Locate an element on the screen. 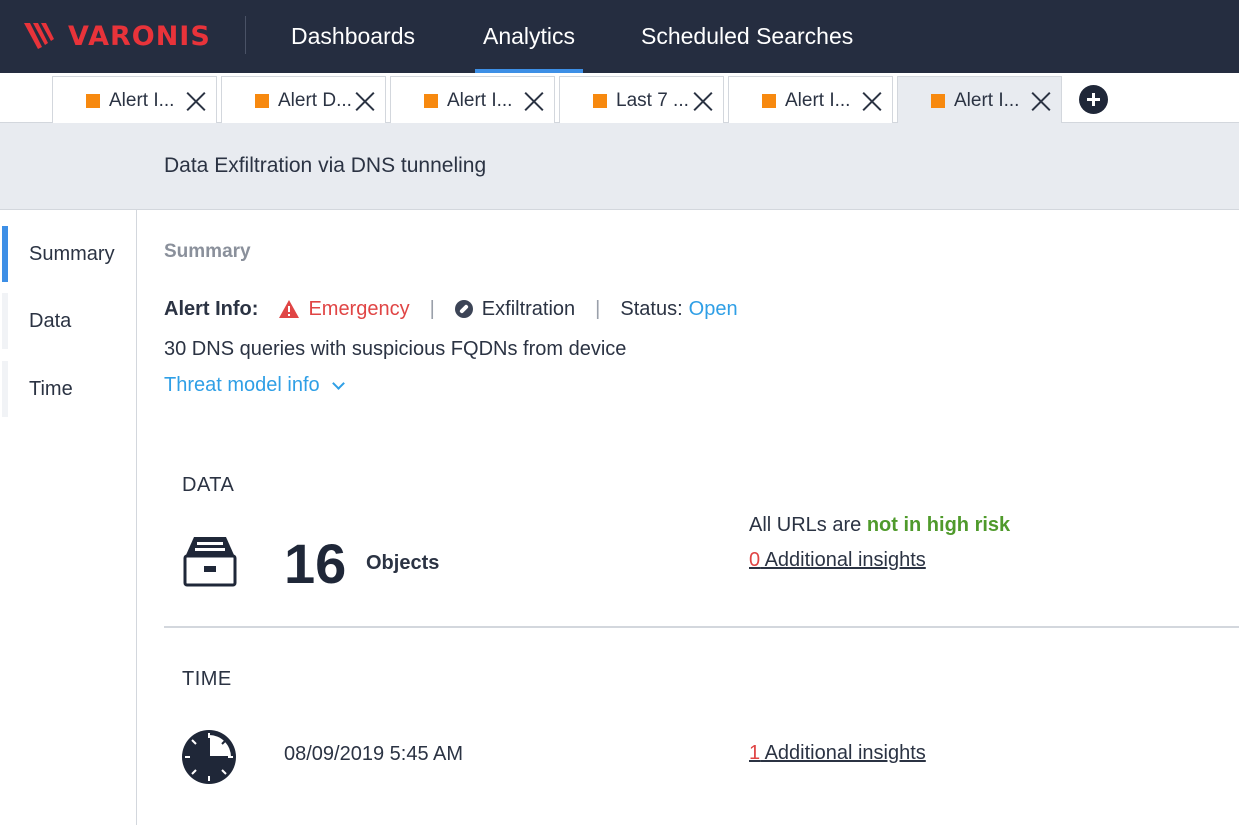 This screenshot has height=825, width=1239. side-navigation: Summary Data Time is located at coordinates (68, 517).